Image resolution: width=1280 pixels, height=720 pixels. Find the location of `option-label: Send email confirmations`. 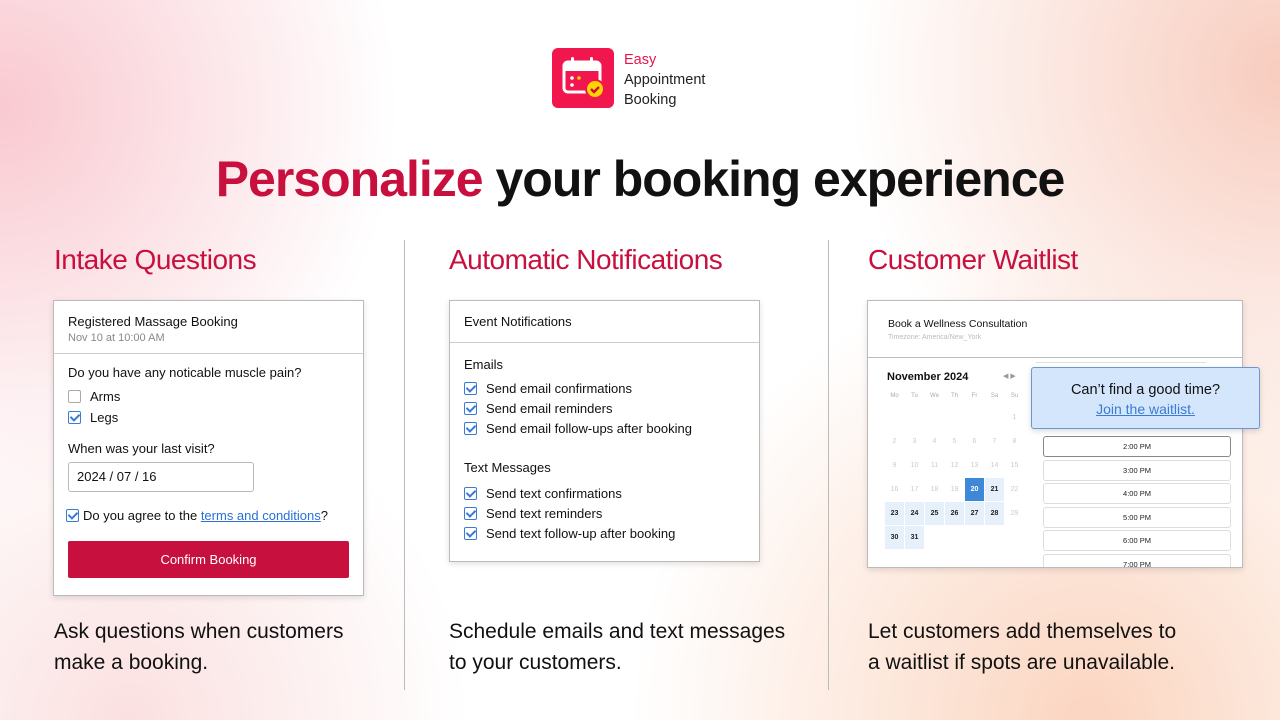

option-label: Send email confirmations is located at coordinates (559, 388).